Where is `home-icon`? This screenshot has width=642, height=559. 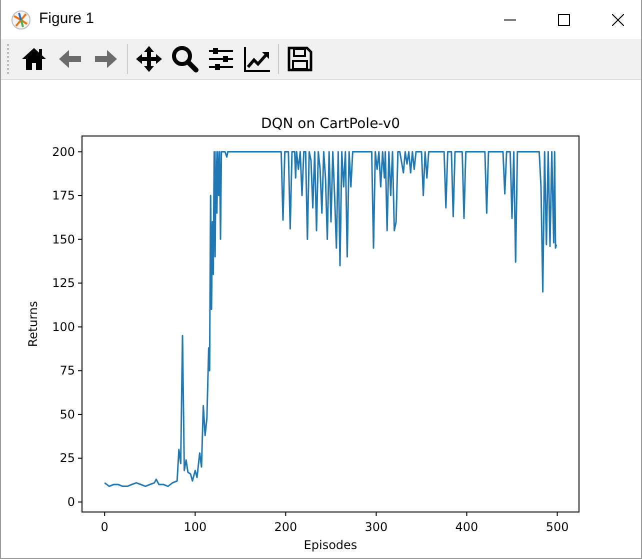 home-icon is located at coordinates (34, 59).